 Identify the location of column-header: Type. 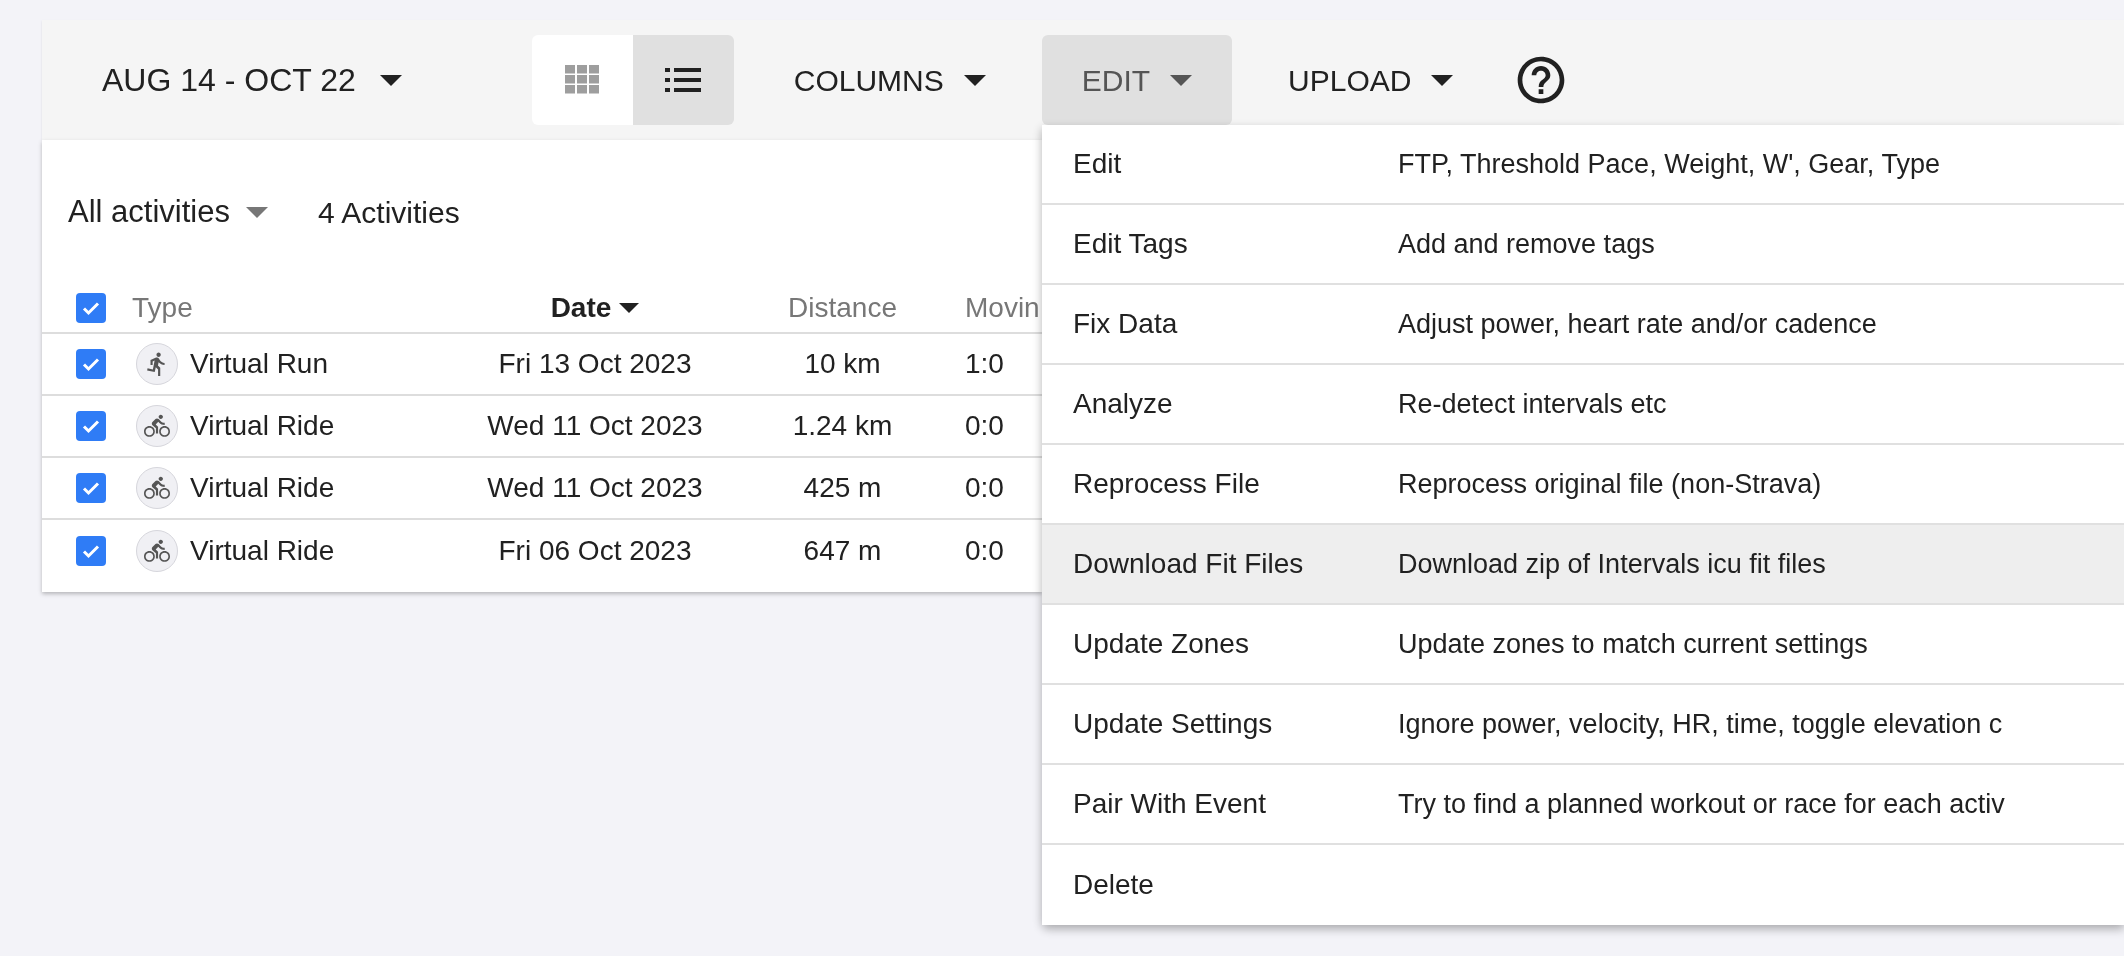
(300, 308).